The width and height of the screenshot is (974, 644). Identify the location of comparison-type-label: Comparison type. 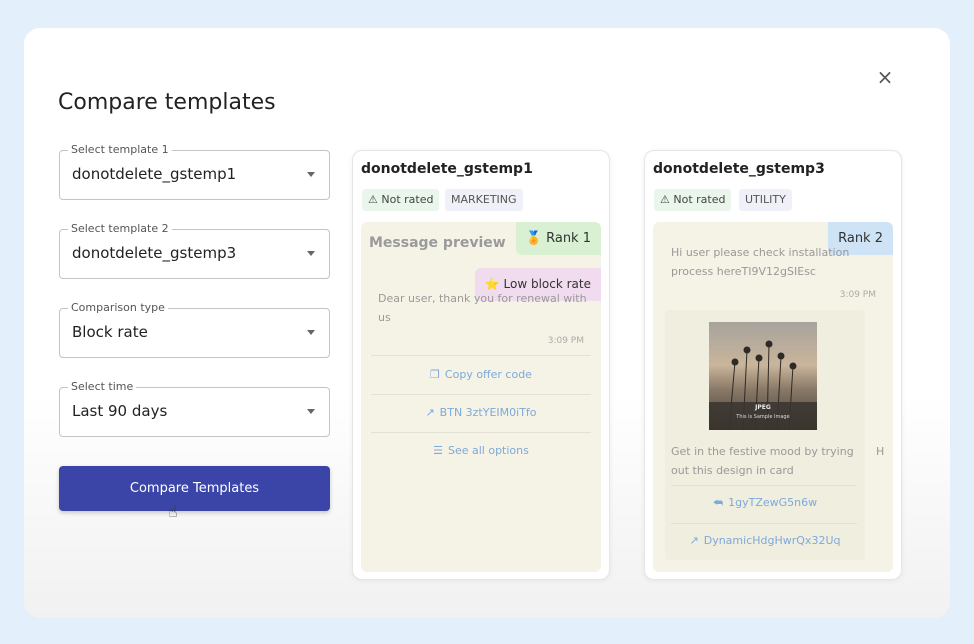
(118, 308).